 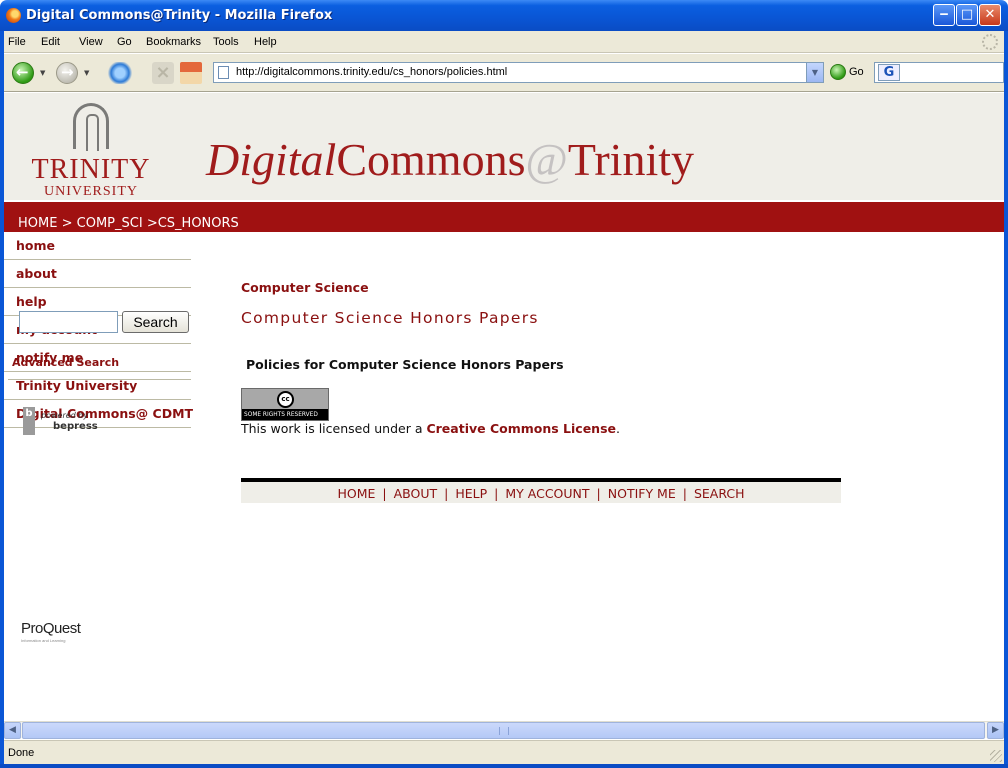 What do you see at coordinates (191, 73) in the screenshot?
I see `home-icon` at bounding box center [191, 73].